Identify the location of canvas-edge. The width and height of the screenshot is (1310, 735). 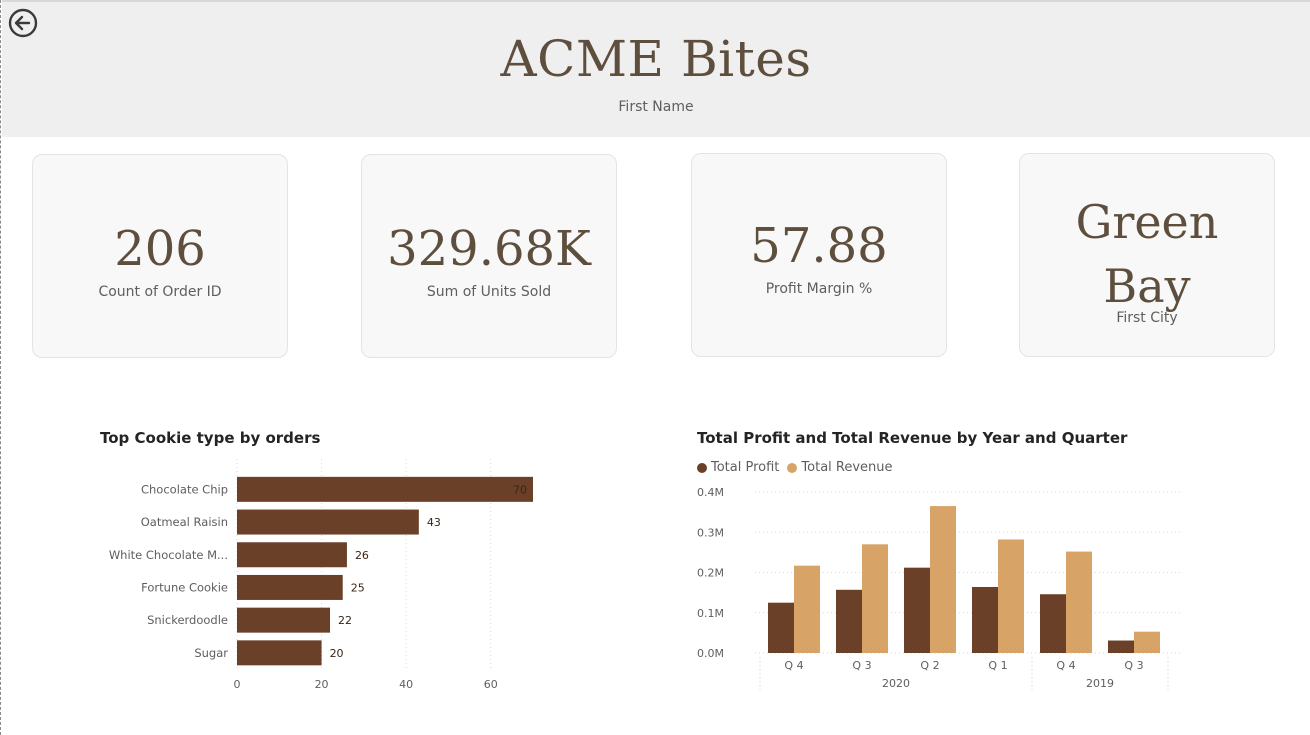
(0, 367).